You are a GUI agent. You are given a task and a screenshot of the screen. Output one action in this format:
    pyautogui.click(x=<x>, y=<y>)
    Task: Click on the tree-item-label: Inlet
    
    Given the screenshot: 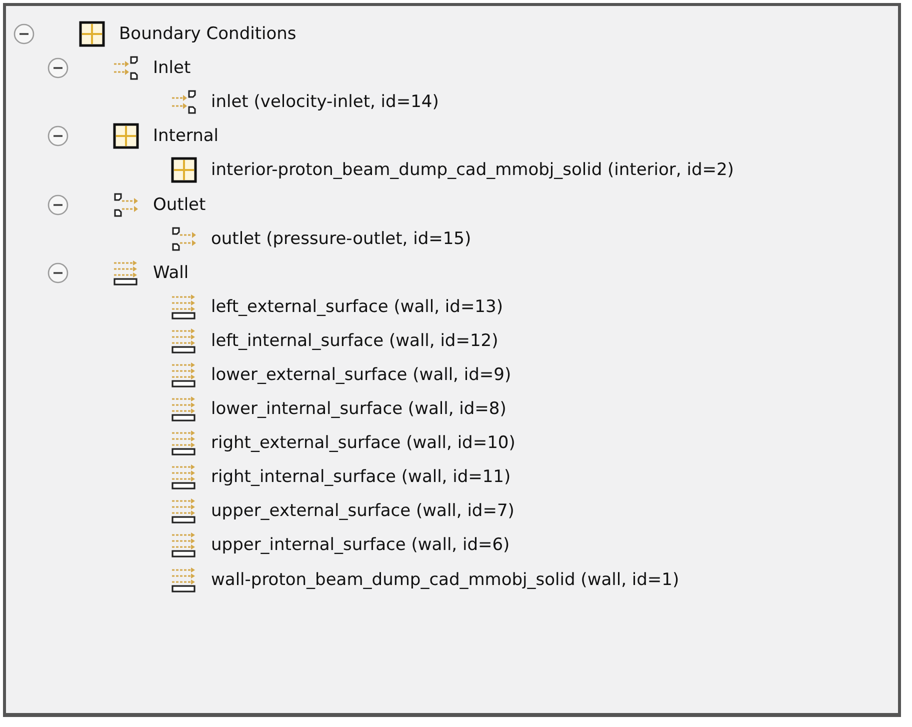 What is the action you would take?
    pyautogui.click(x=172, y=68)
    